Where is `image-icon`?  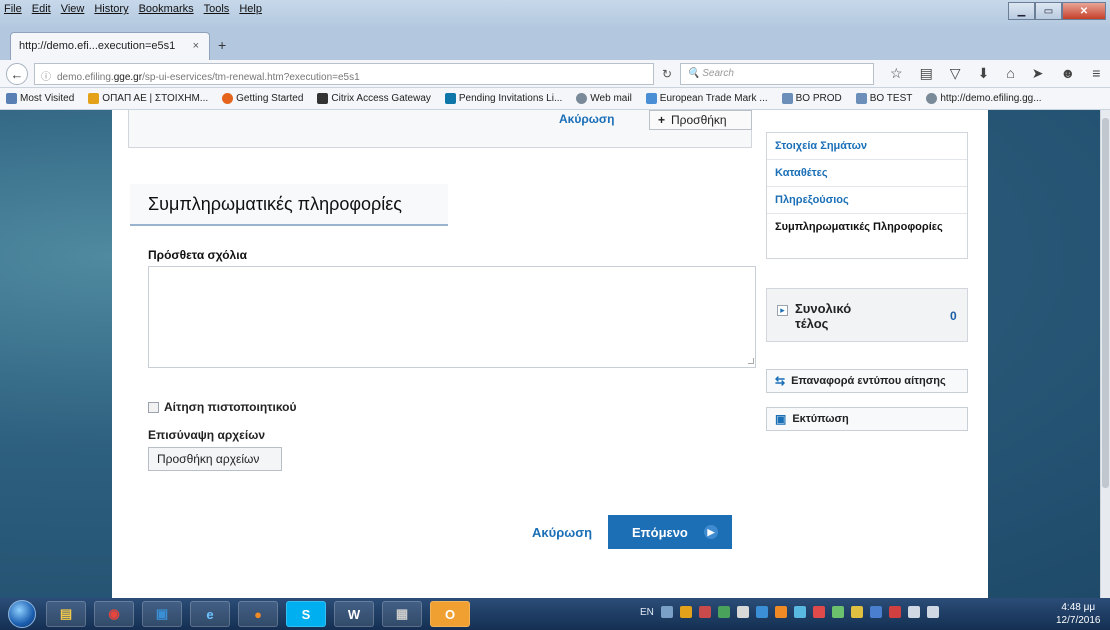 image-icon is located at coordinates (787, 98).